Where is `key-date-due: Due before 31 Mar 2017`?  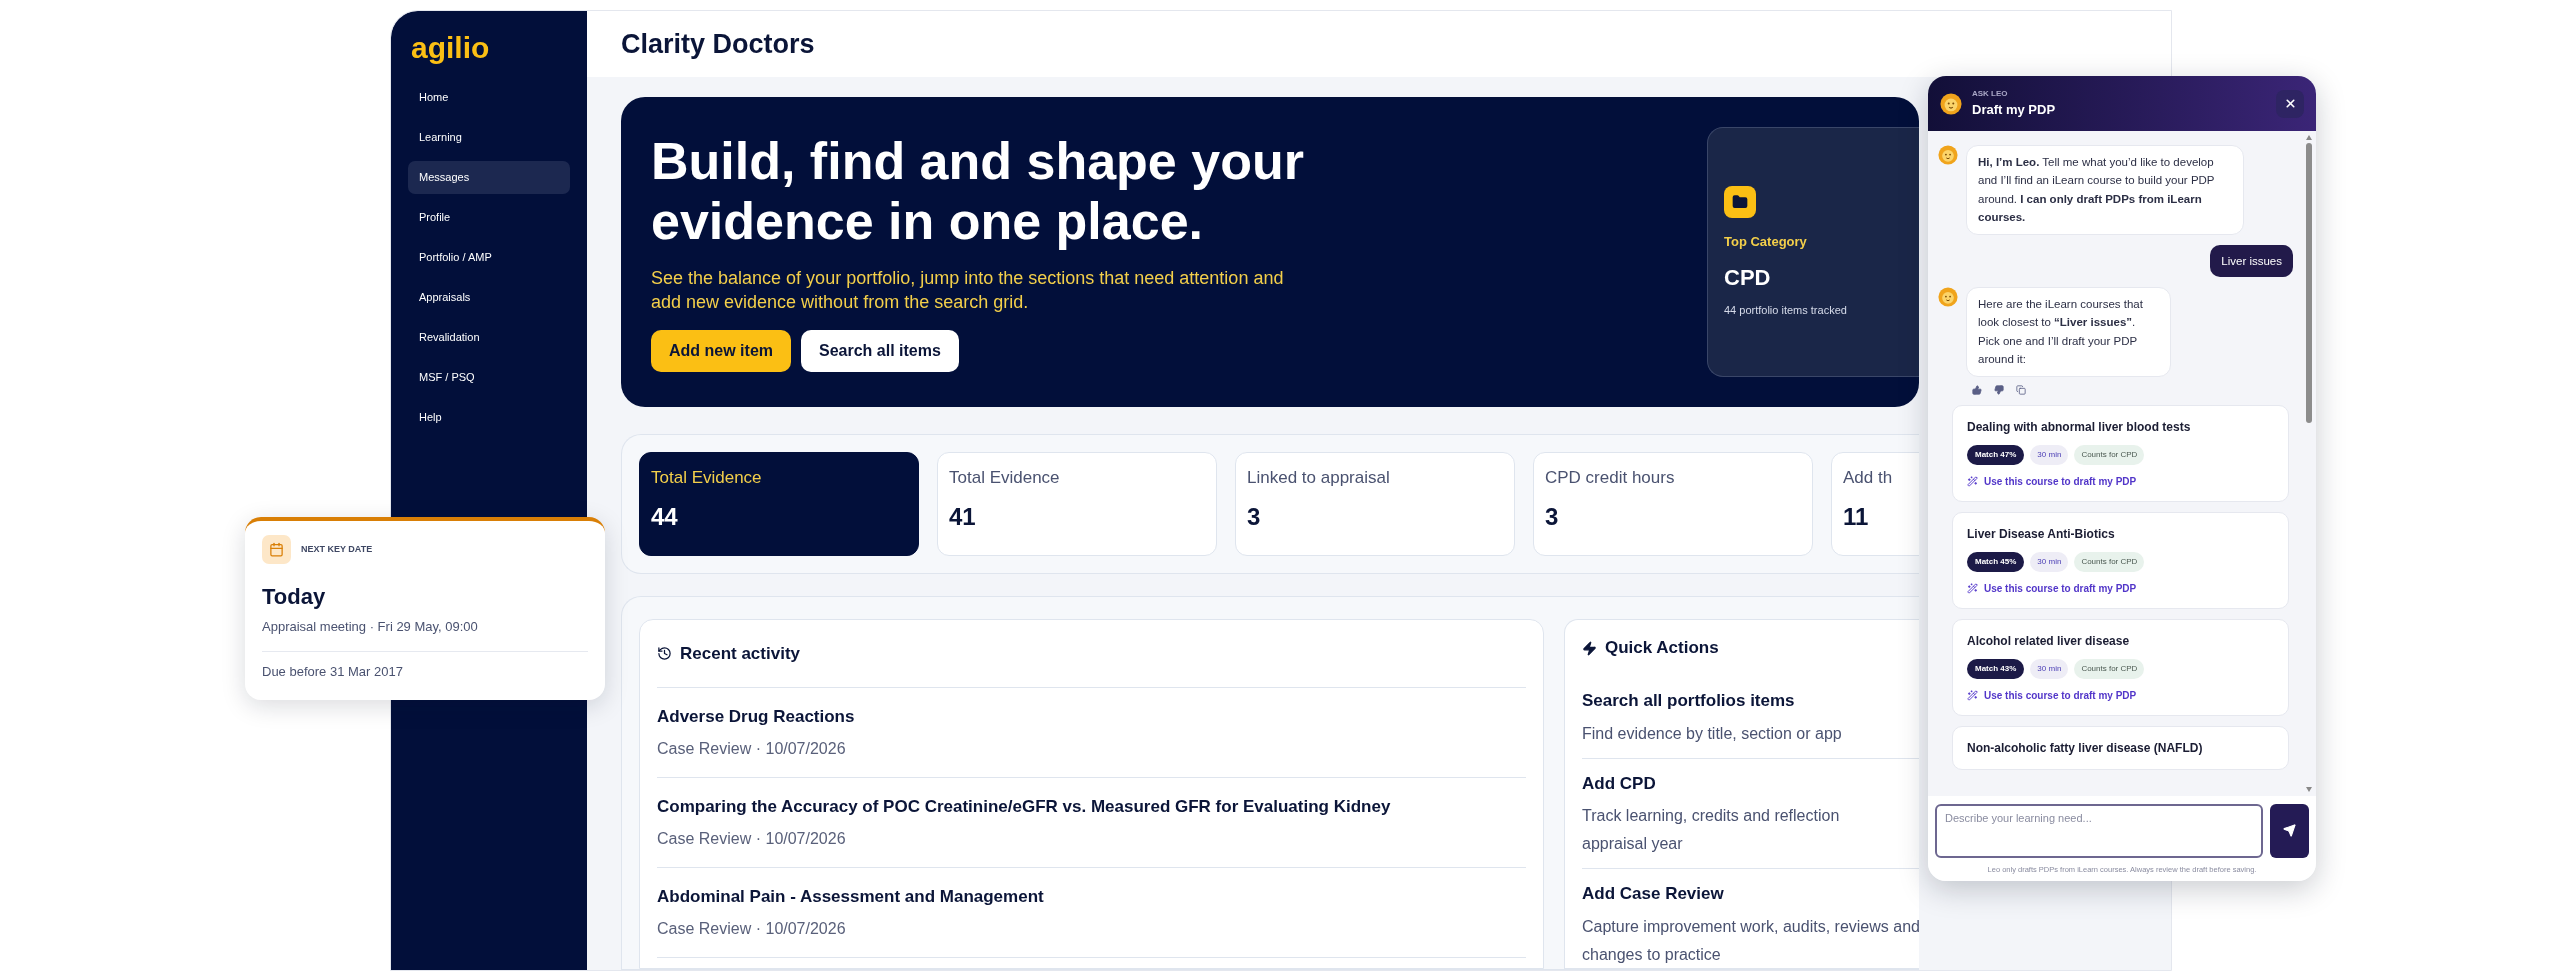
key-date-due: Due before 31 Mar 2017 is located at coordinates (333, 671).